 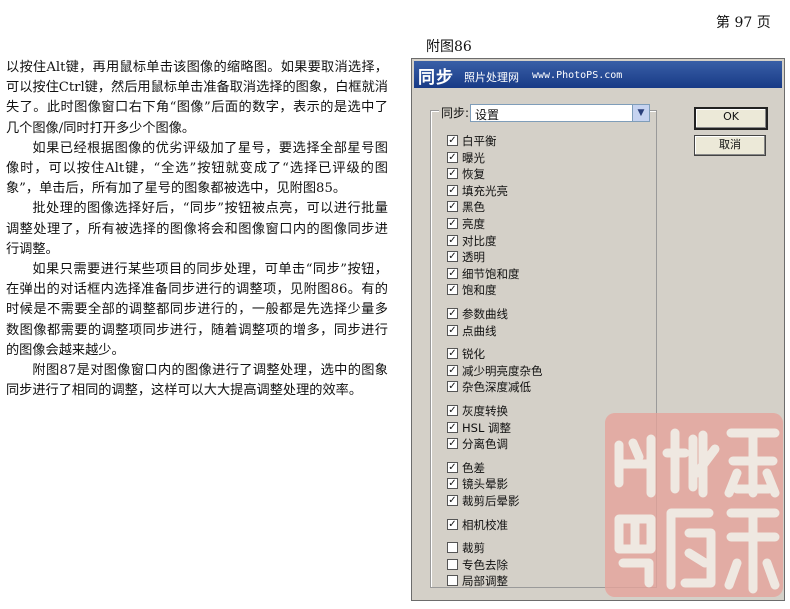 I want to click on figure-caption: 附图86, so click(x=449, y=47).